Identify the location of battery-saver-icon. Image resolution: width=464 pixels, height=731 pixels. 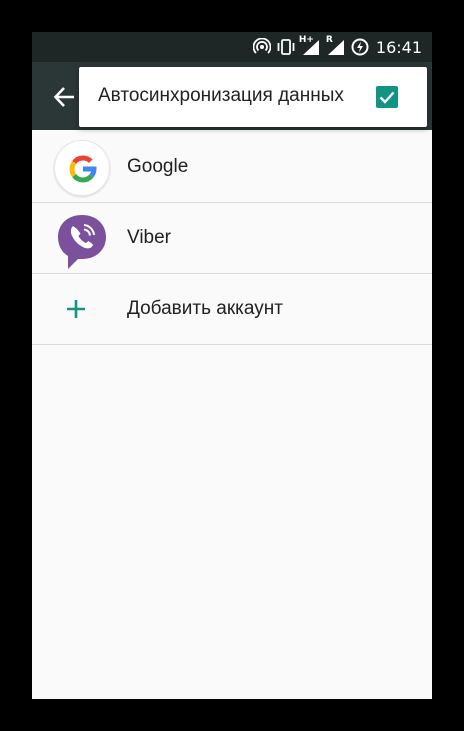
(360, 47).